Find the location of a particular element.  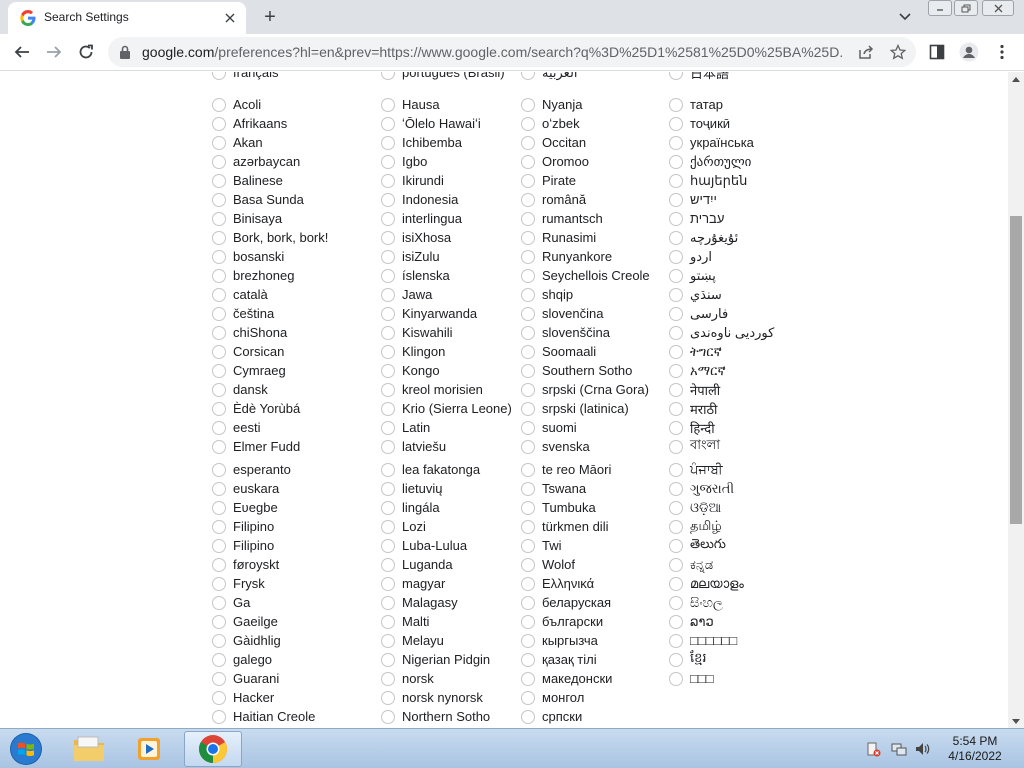

language-option: □□□□□□ is located at coordinates (703, 640).